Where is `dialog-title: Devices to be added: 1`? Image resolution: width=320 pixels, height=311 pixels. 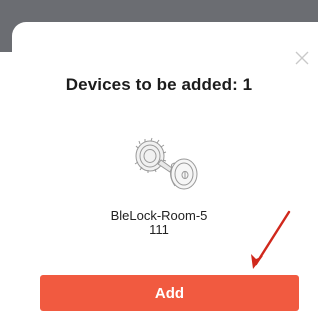
dialog-title: Devices to be added: 1 is located at coordinates (159, 84).